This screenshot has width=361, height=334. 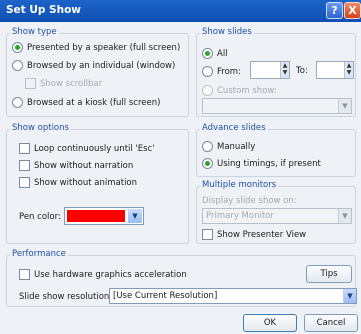 What do you see at coordinates (40, 128) in the screenshot?
I see `show-options-label: Show options` at bounding box center [40, 128].